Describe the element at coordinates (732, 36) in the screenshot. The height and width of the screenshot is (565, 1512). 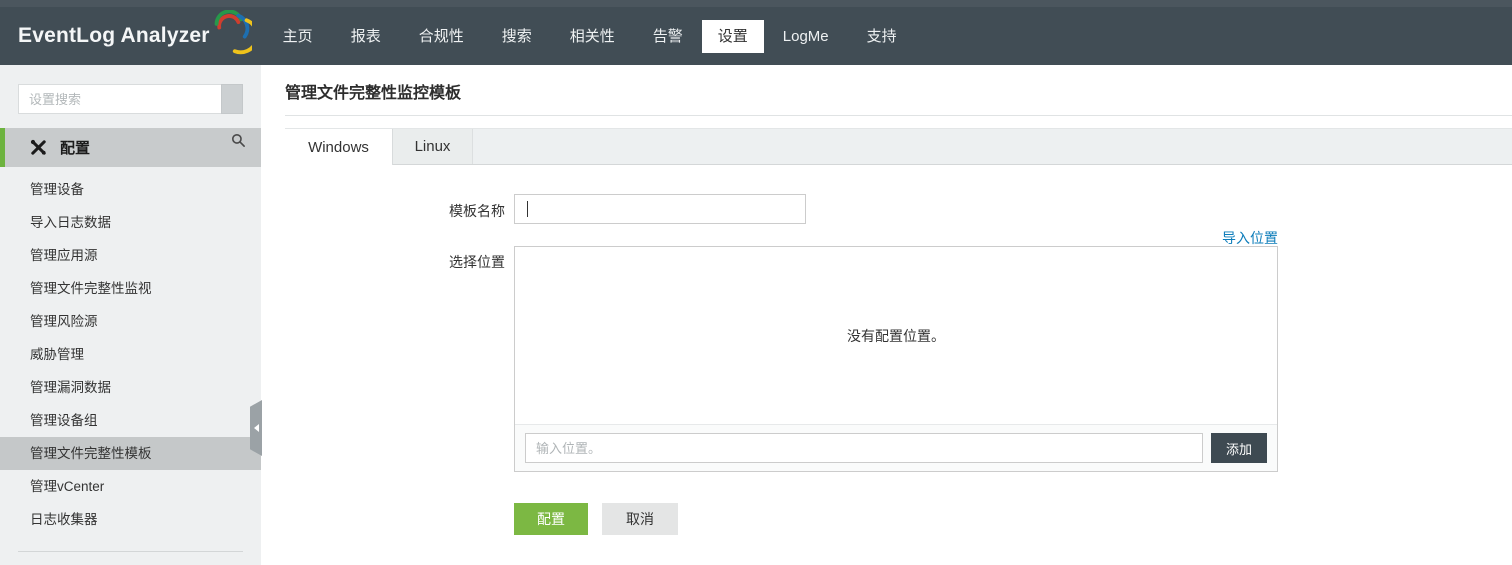
I see `nav-item-settings: 设置` at that location.